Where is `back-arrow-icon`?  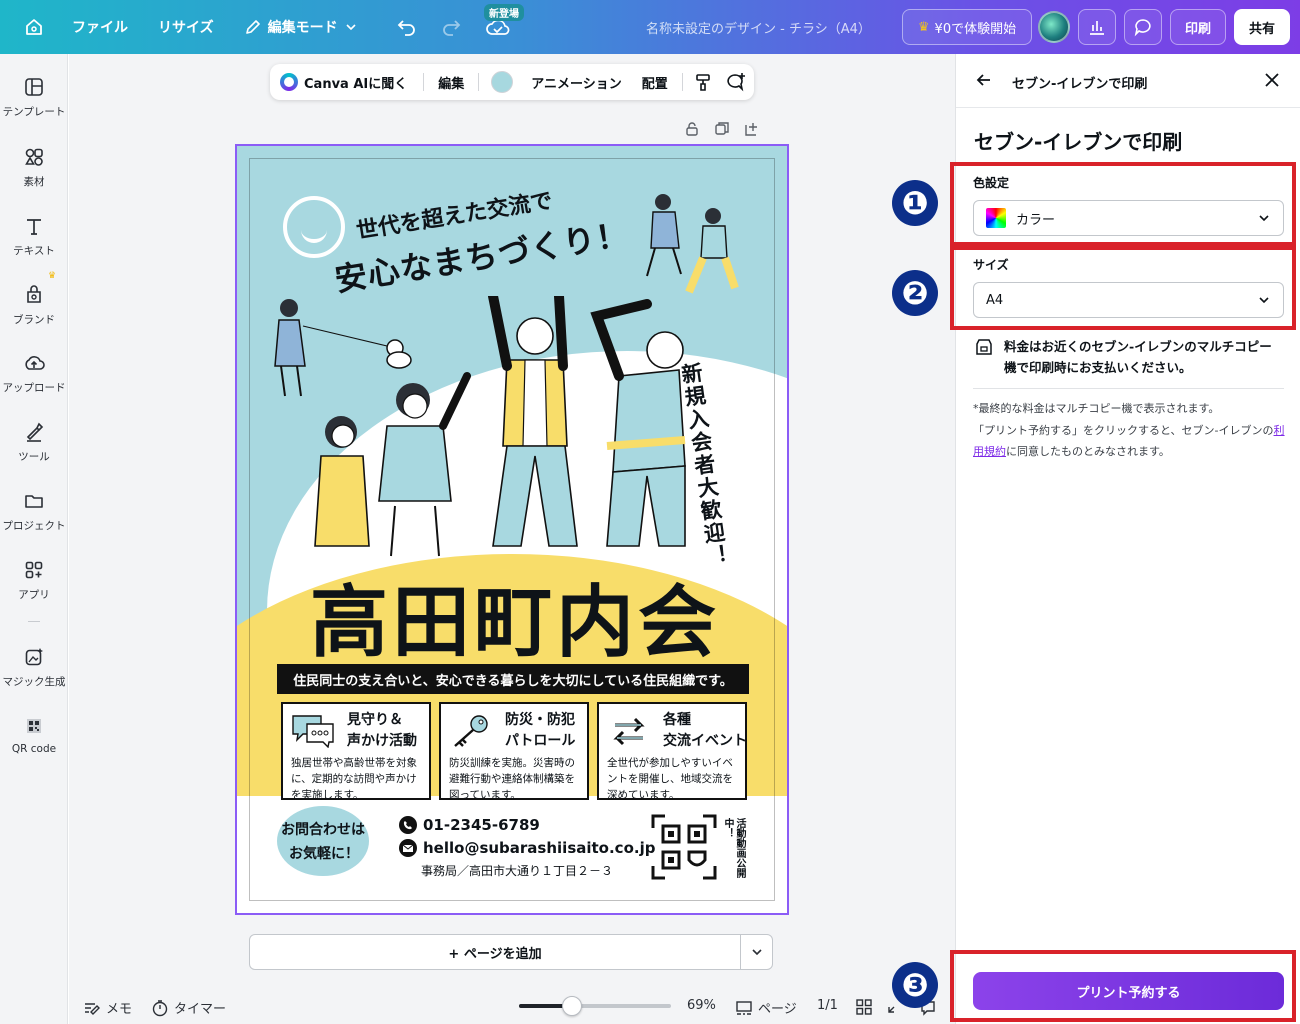
back-arrow-icon is located at coordinates (984, 80).